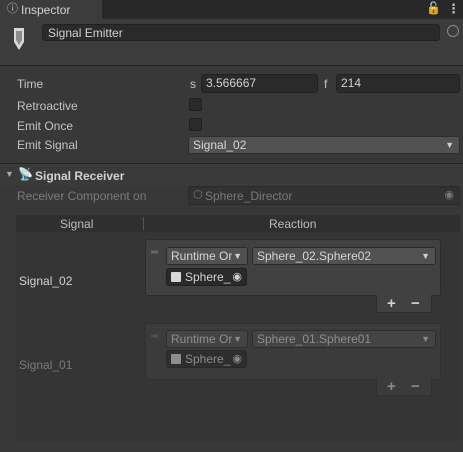  Describe the element at coordinates (12, 9) in the screenshot. I see `info-icon: ⓘ` at that location.